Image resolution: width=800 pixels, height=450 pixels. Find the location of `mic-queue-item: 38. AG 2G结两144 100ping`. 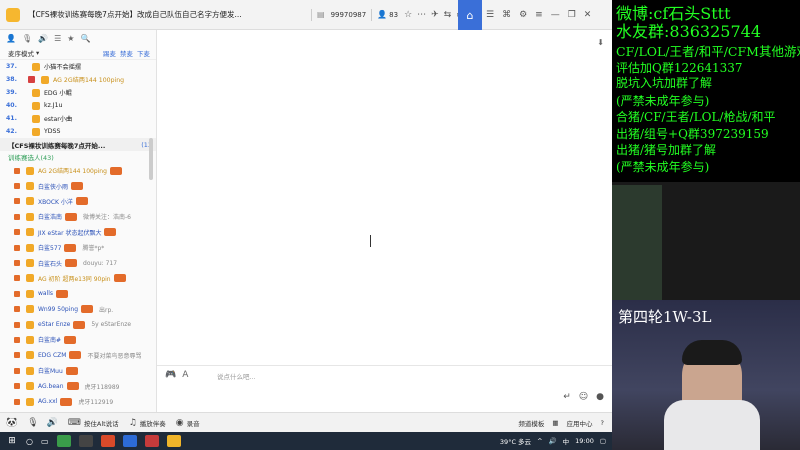

mic-queue-item: 38. AG 2G结两144 100ping is located at coordinates (78, 79).